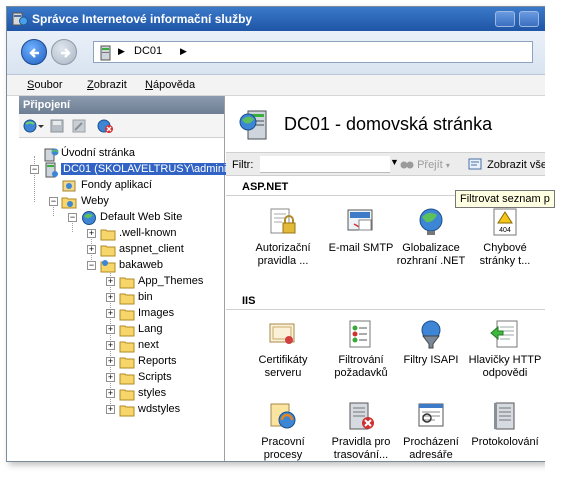 Image resolution: width=563 pixels, height=480 pixels. I want to click on save-icon, so click(57, 126).